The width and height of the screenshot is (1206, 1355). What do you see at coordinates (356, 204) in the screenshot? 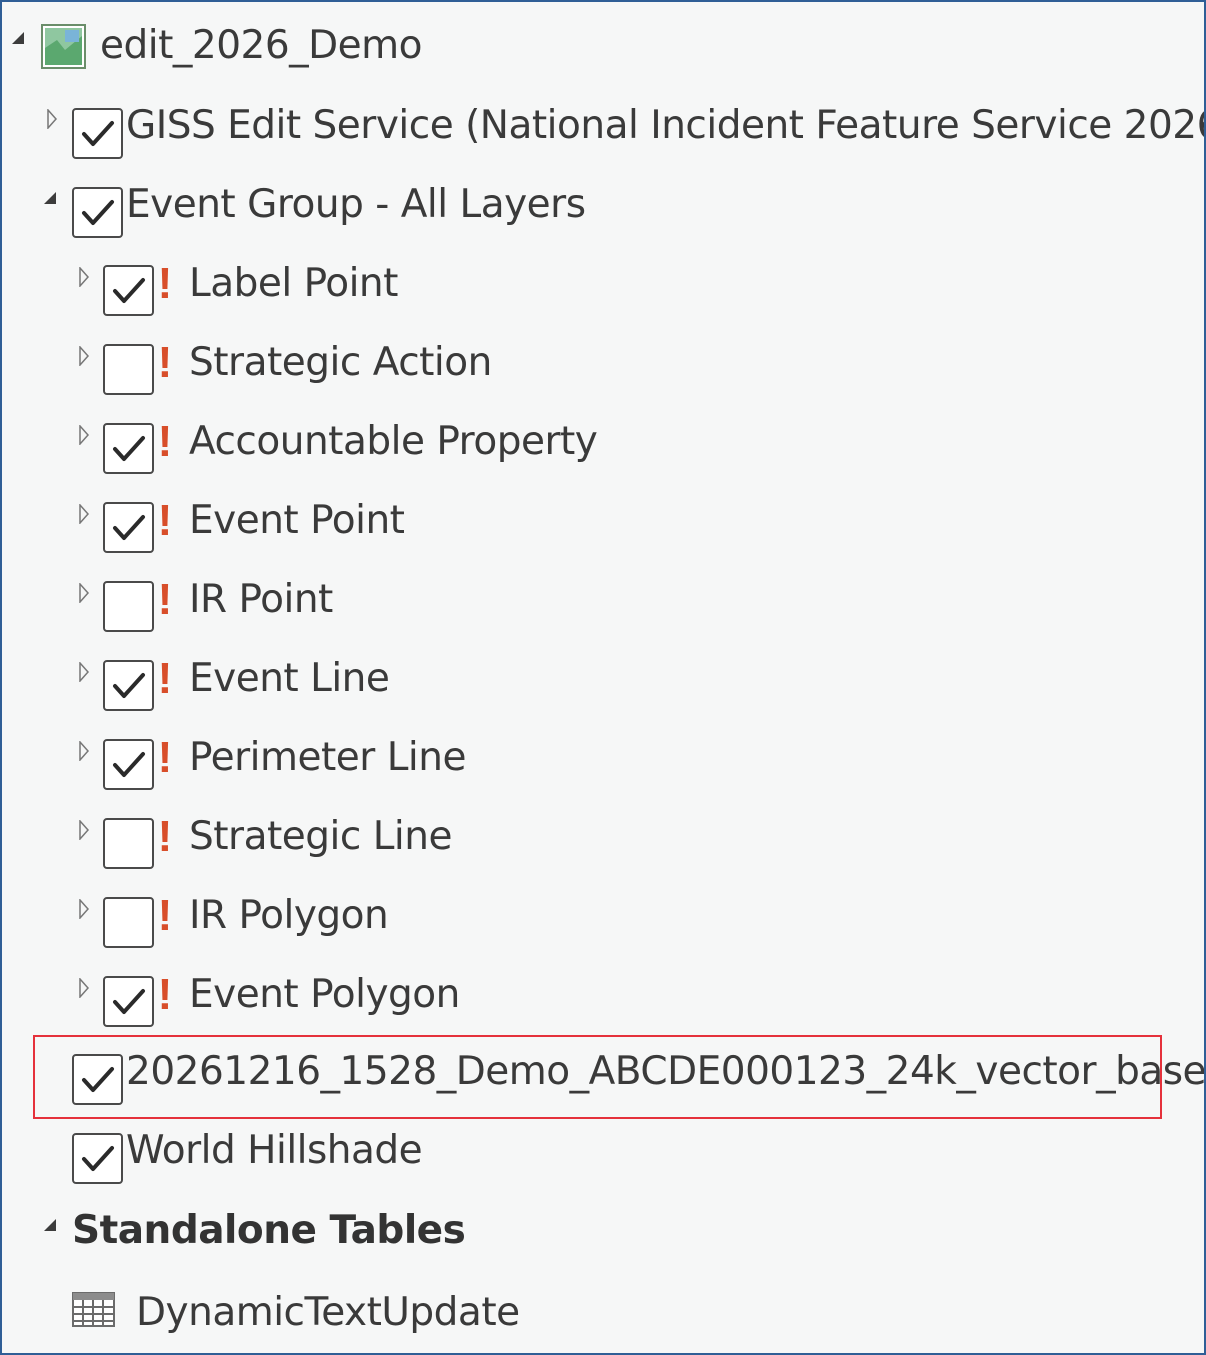
I see `layer-label: Event Group - All Layers` at bounding box center [356, 204].